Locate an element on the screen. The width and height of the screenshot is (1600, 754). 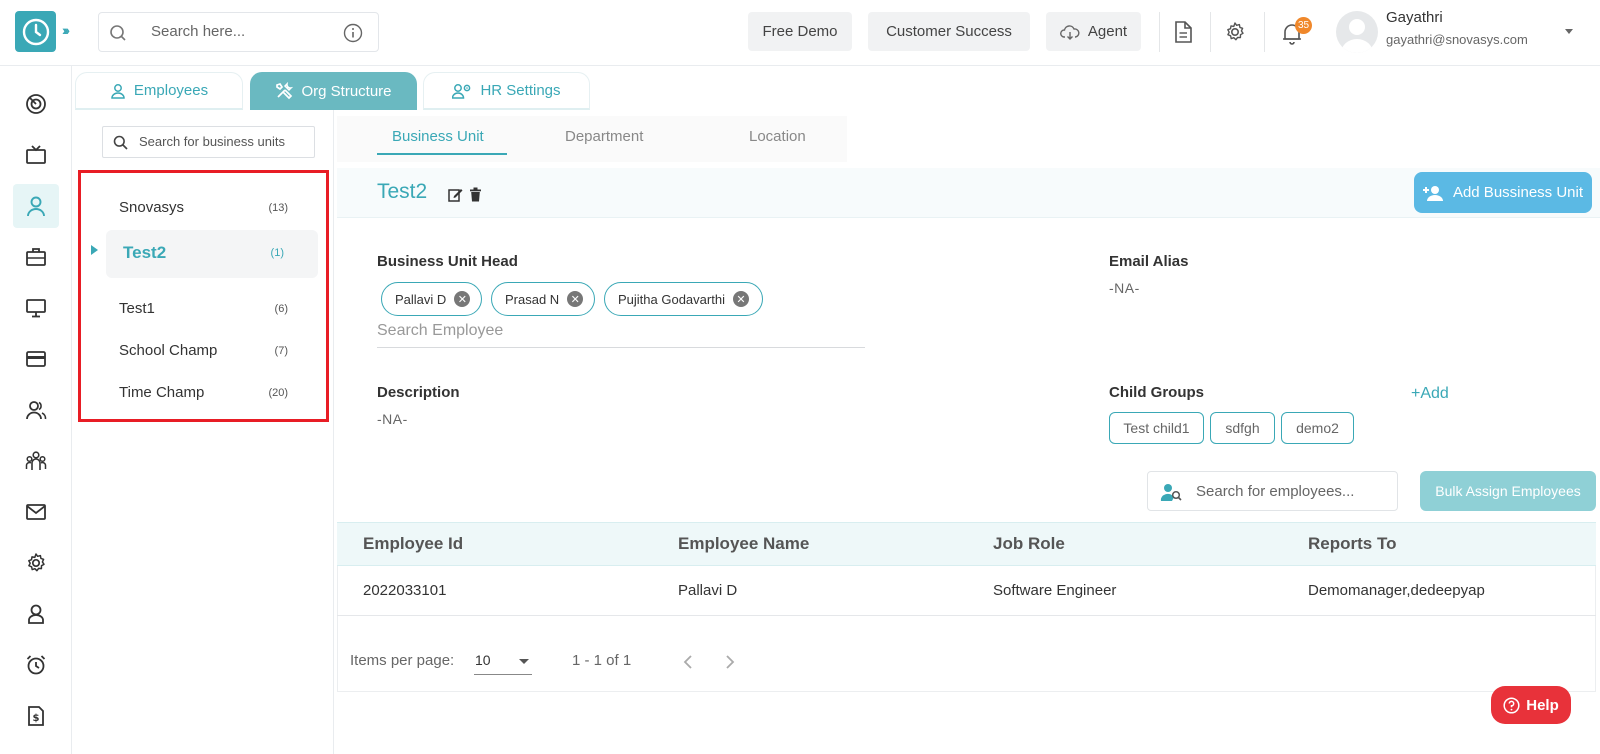
nav-payments is located at coordinates (36, 359).